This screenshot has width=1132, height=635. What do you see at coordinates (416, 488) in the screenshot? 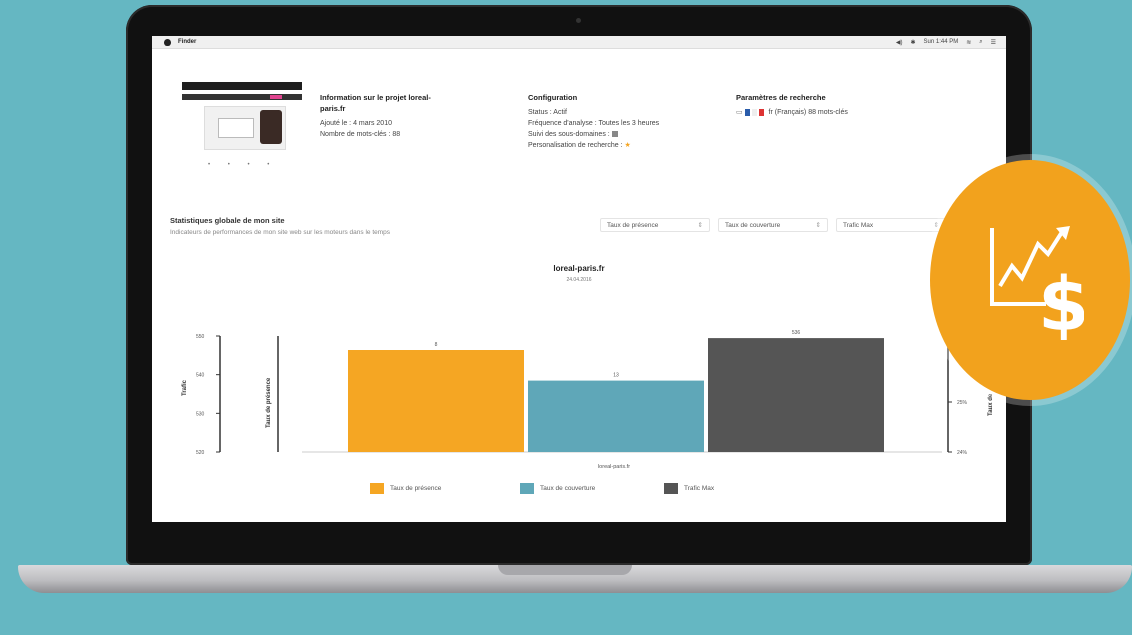
I see `legend-label-presence: Taux de présence` at bounding box center [416, 488].